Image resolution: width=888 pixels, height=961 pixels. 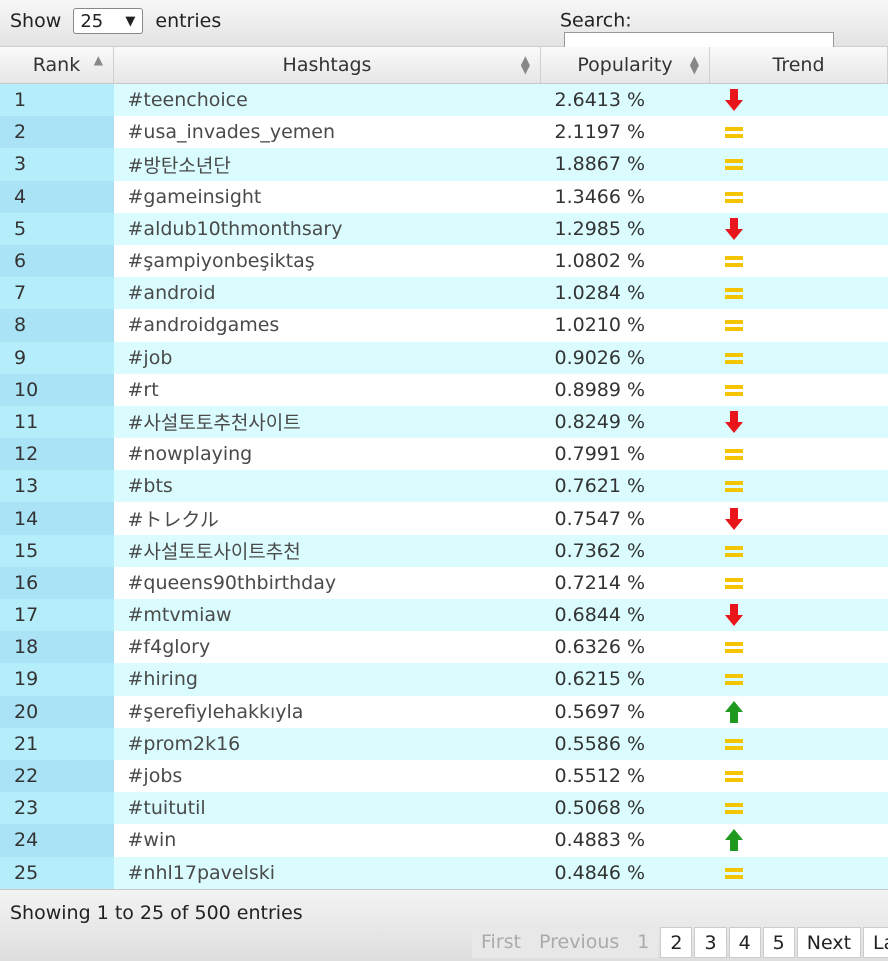 What do you see at coordinates (744, 942) in the screenshot?
I see `pagination-page-4: 4` at bounding box center [744, 942].